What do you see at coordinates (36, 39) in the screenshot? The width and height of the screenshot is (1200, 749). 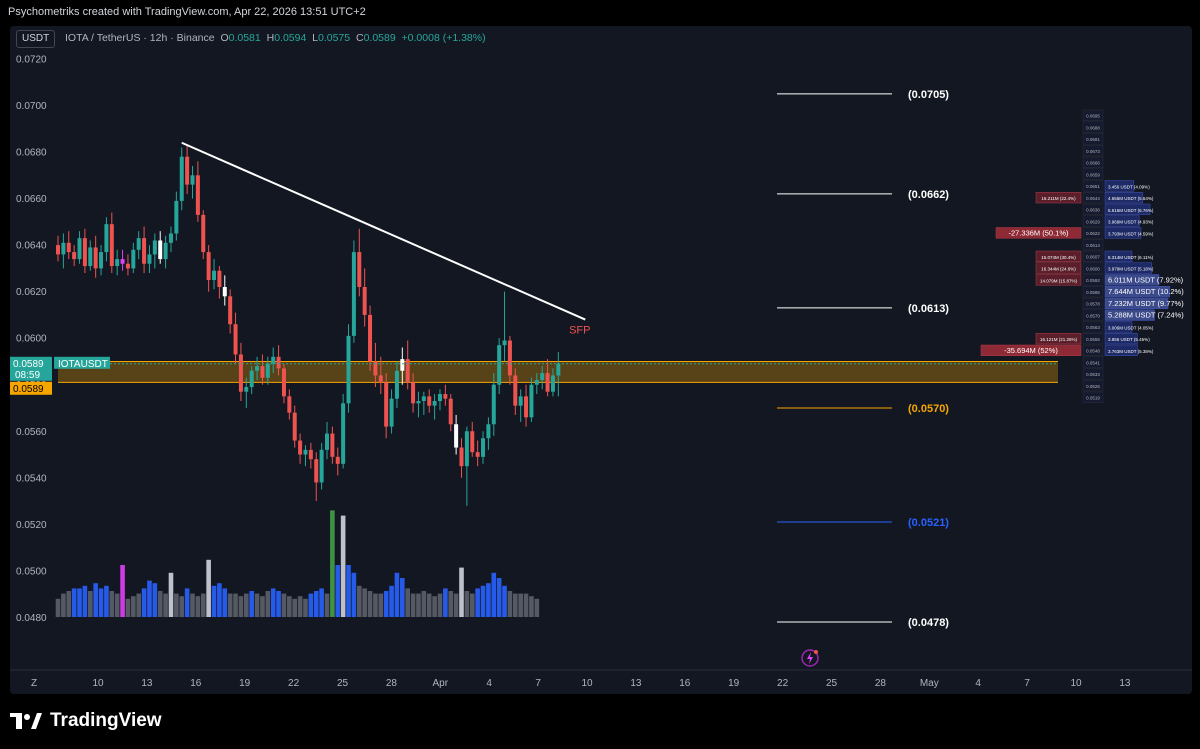 I see `currency-button: USDT` at bounding box center [36, 39].